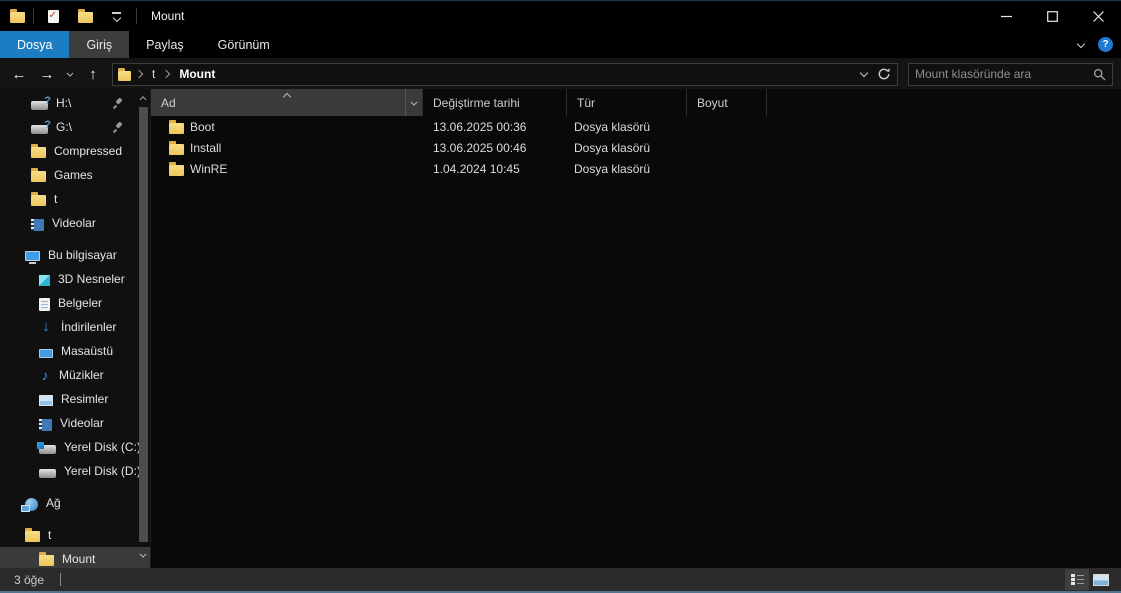 The height and width of the screenshot is (593, 1121). I want to click on help-icon: ?, so click(1105, 44).